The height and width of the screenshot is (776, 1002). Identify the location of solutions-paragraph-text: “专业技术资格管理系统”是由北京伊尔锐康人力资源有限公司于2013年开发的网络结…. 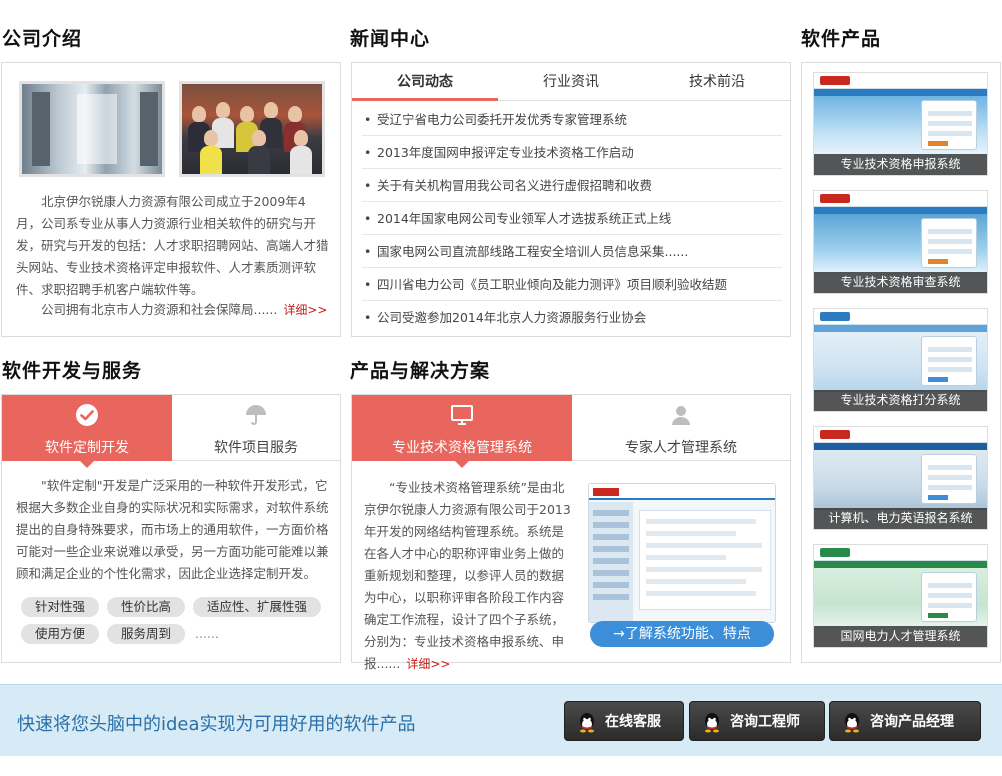
(467, 575).